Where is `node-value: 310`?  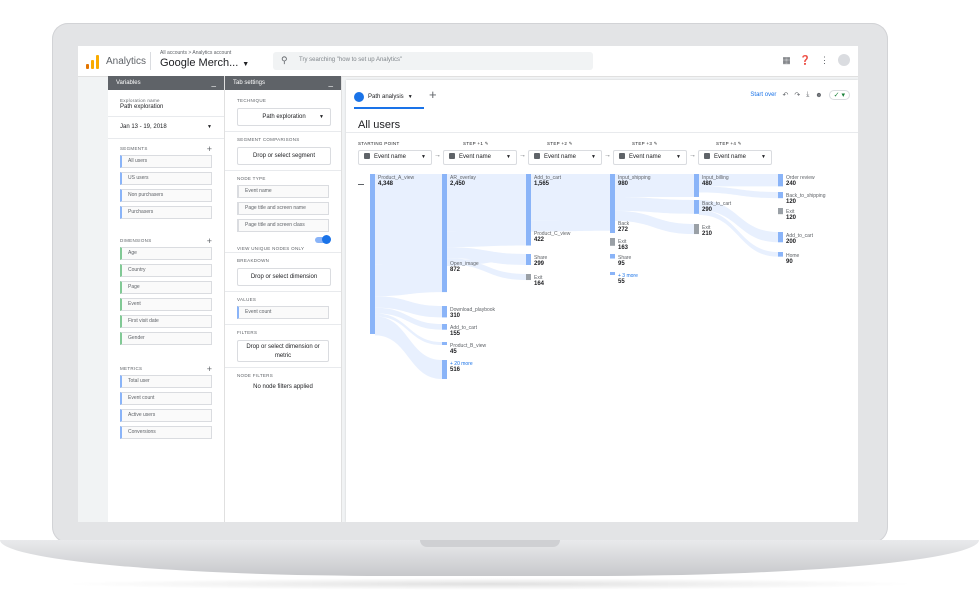 node-value: 310 is located at coordinates (455, 316).